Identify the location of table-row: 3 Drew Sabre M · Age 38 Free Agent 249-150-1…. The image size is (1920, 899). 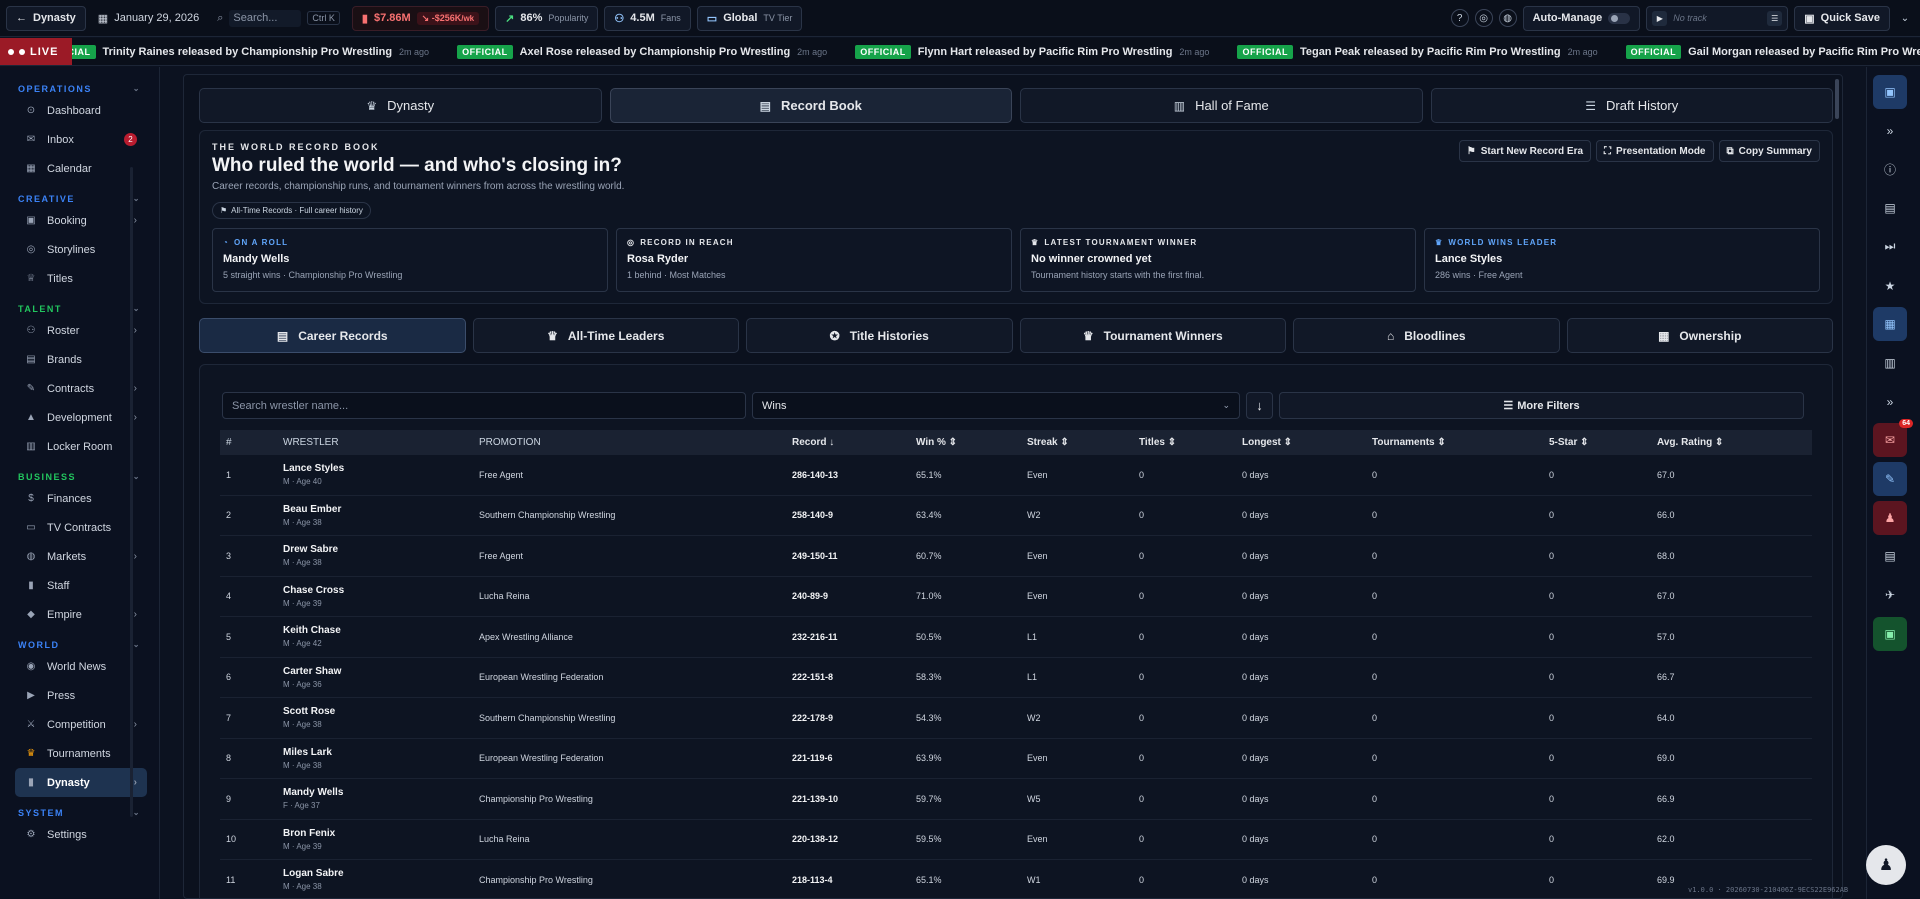
(1016, 556).